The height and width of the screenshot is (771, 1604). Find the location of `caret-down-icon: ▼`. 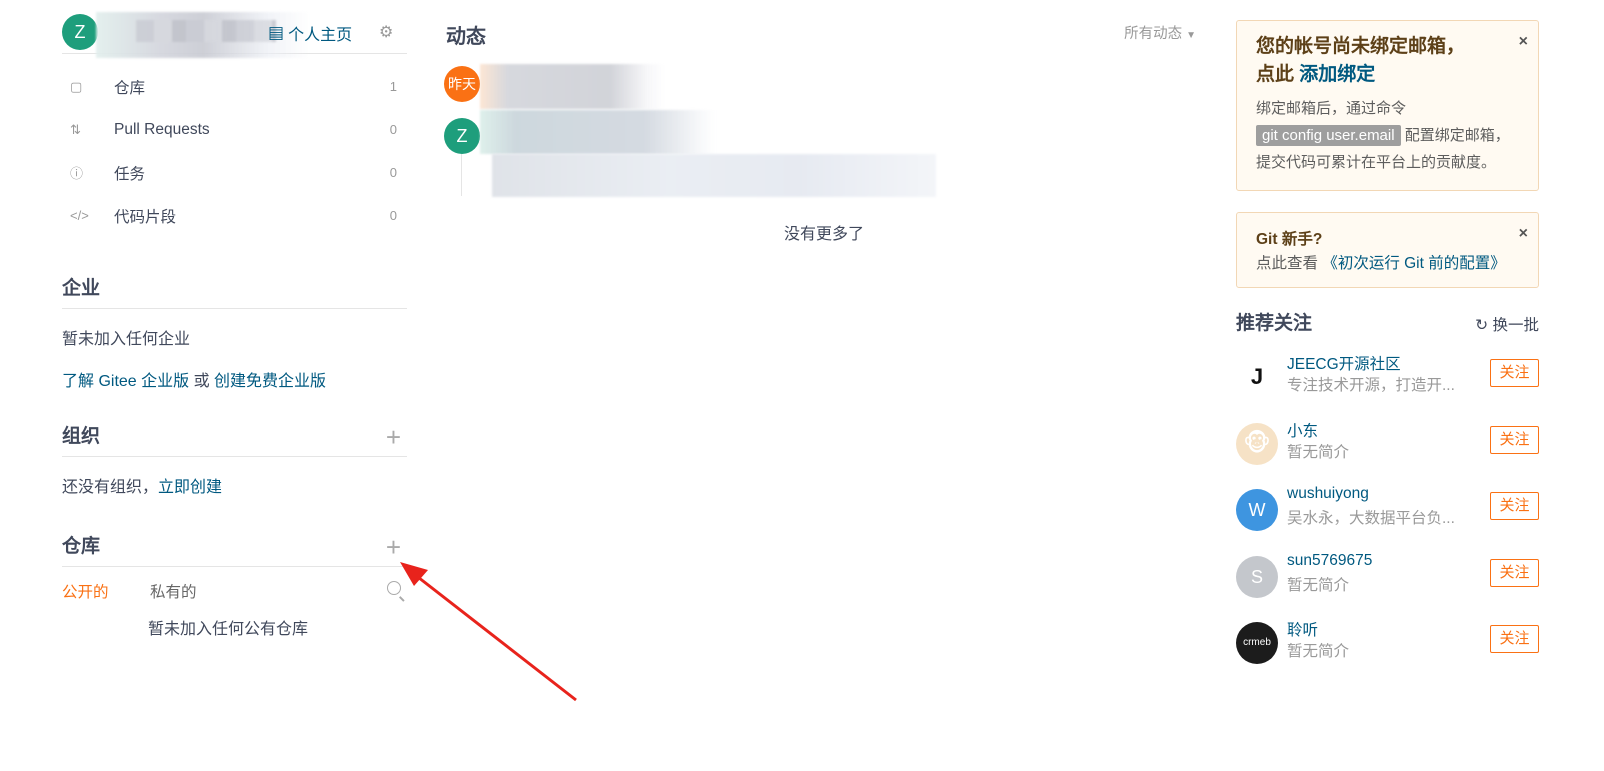

caret-down-icon: ▼ is located at coordinates (1191, 35).